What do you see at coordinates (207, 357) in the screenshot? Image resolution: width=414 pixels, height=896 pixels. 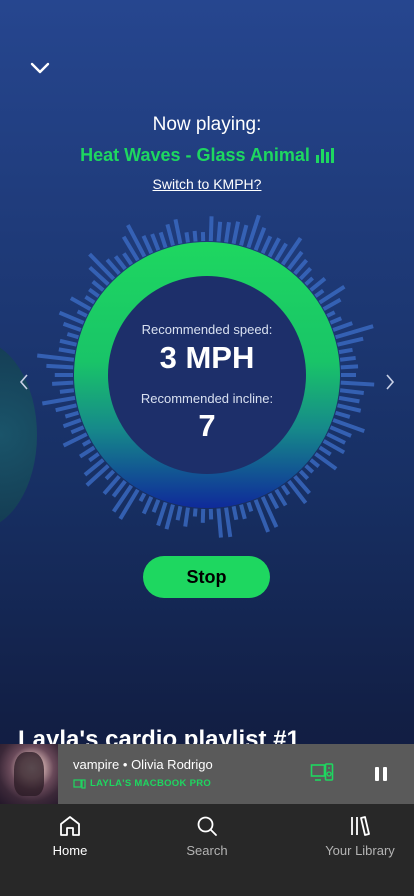 I see `speed-value: 3 MPH` at bounding box center [207, 357].